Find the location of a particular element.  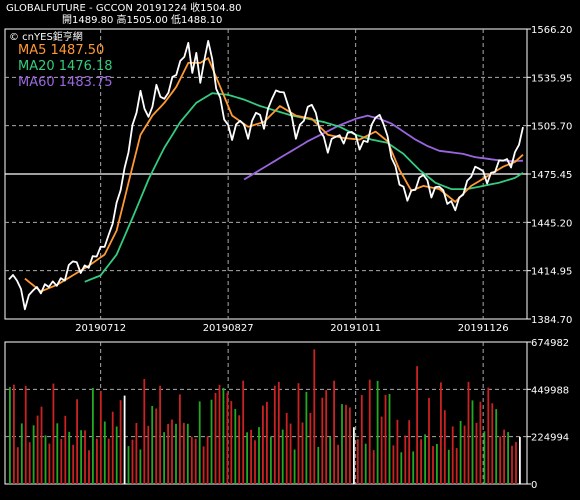

price-y-tick-label: 1414.95 is located at coordinates (551, 272).